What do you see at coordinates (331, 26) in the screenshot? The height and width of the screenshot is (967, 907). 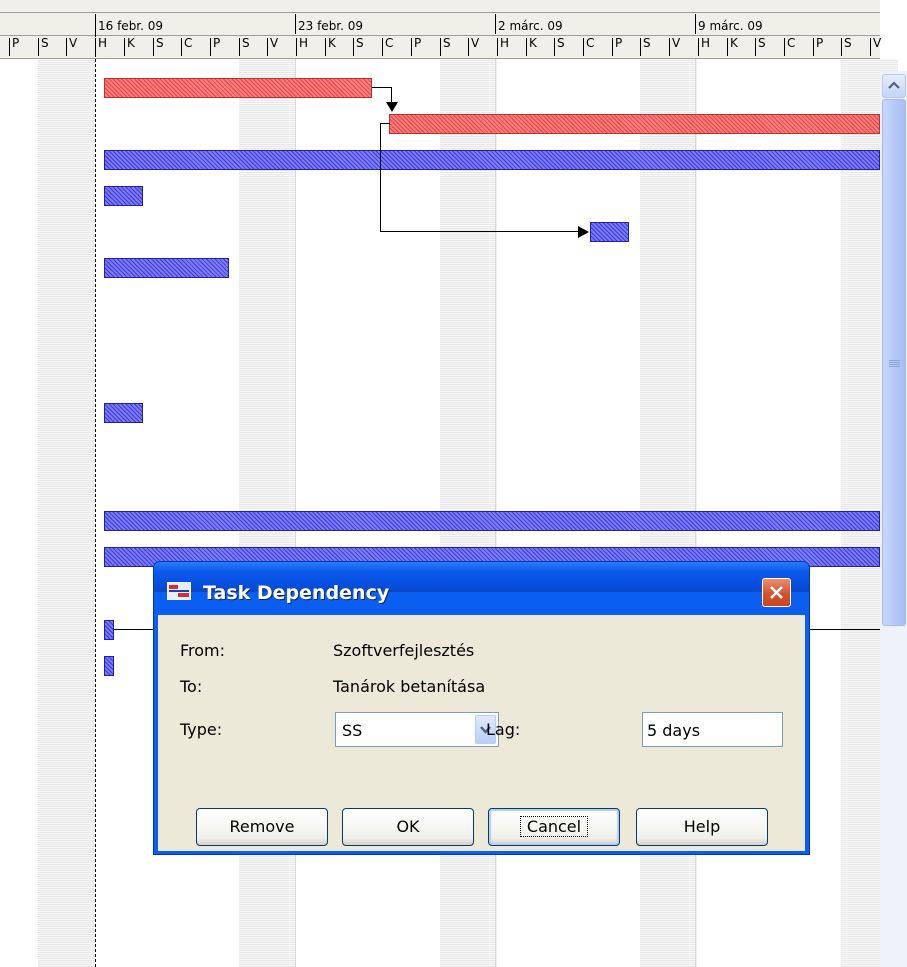 I see `week-label: 23 febr. 09` at bounding box center [331, 26].